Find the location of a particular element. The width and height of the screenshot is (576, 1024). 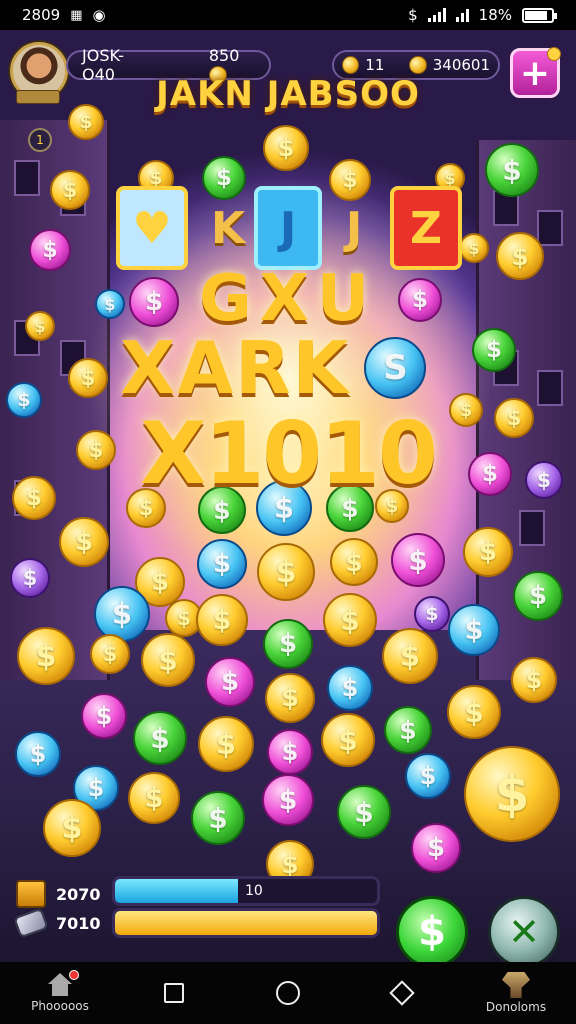

progress-bar-gold is located at coordinates (246, 923).